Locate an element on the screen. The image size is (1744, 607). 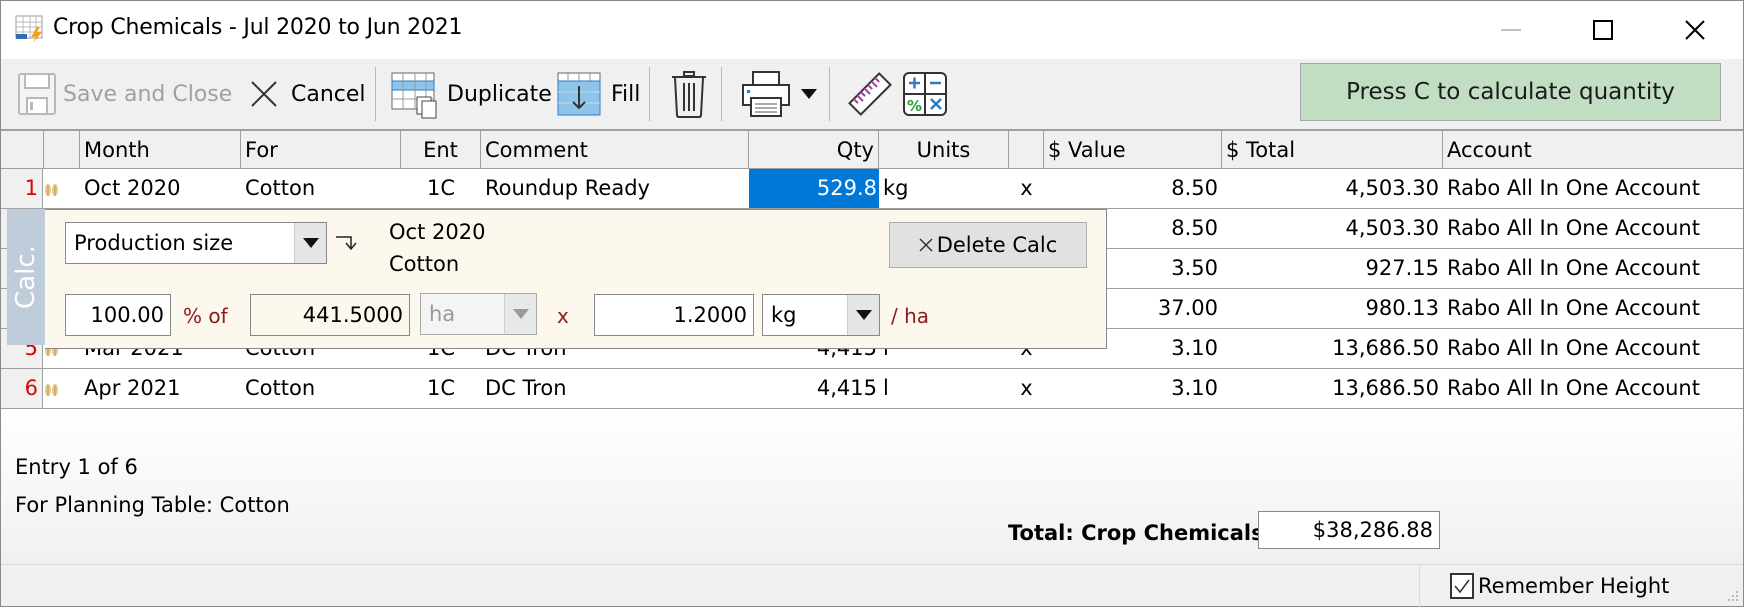
header-comment: Comment is located at coordinates (615, 150).